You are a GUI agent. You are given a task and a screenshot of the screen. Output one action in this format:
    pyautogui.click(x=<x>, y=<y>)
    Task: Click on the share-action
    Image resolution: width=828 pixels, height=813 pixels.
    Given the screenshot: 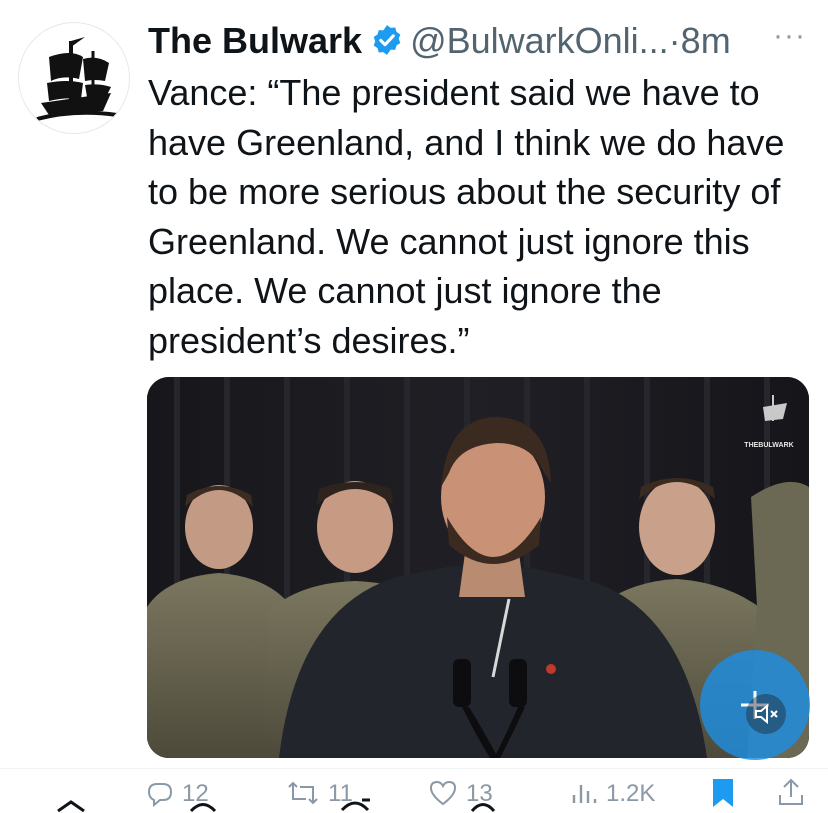 What is the action you would take?
    pyautogui.click(x=795, y=795)
    